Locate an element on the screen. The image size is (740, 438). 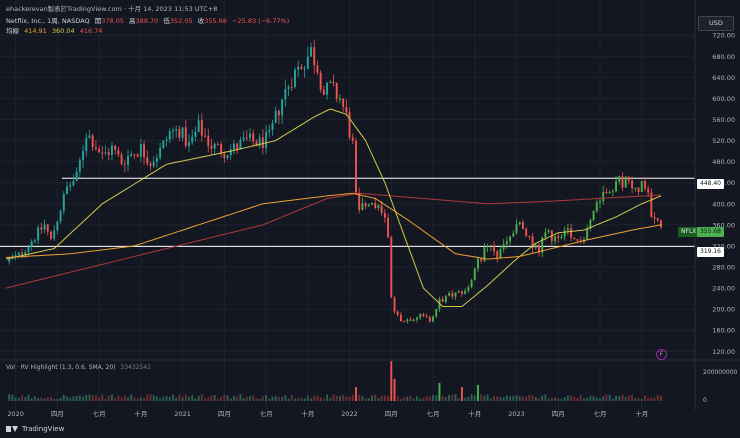
price-tick-label: 400.00 is located at coordinates (723, 204).